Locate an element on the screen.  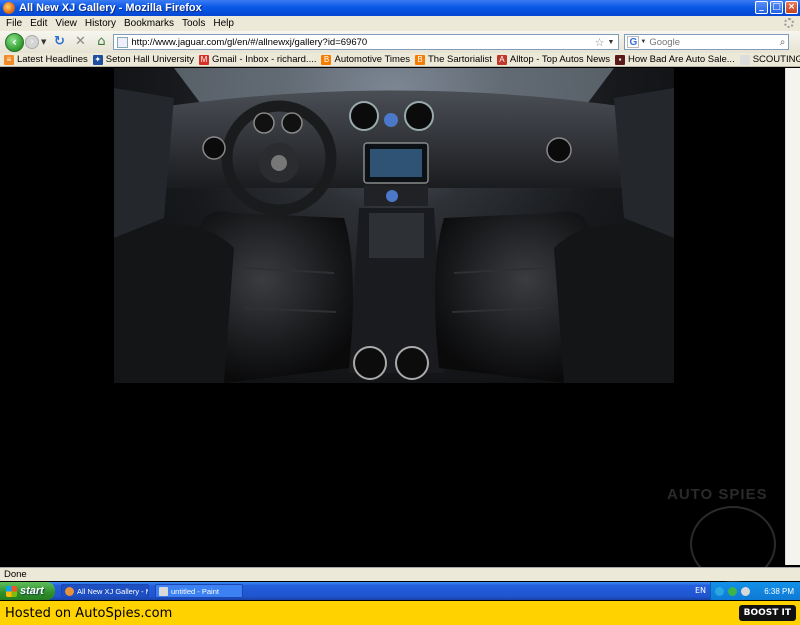
search-box: G ▼ ⌕ is located at coordinates (707, 42).